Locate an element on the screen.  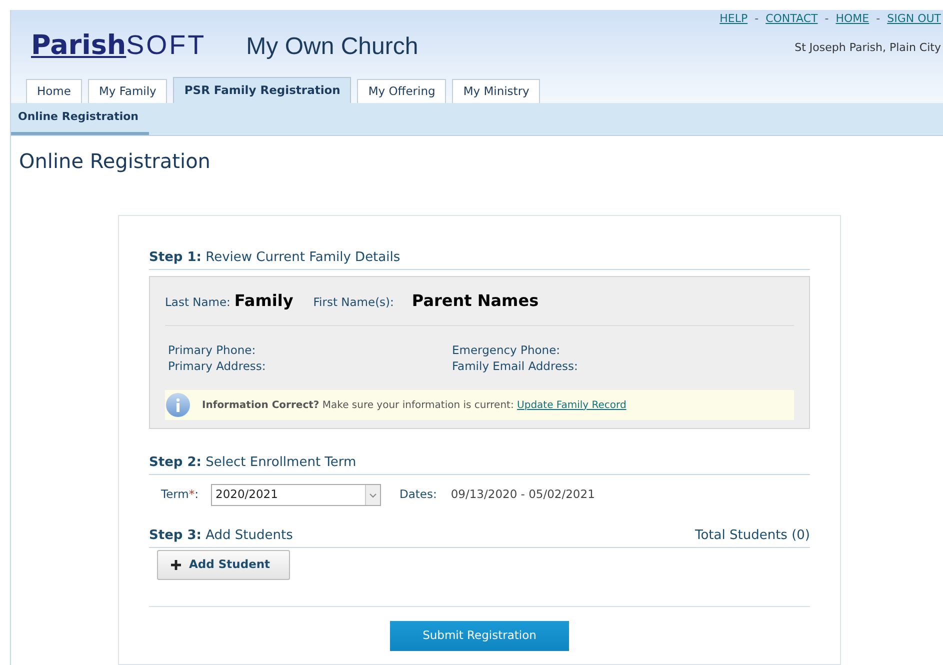
nav-tab: My Ministry is located at coordinates (496, 91).